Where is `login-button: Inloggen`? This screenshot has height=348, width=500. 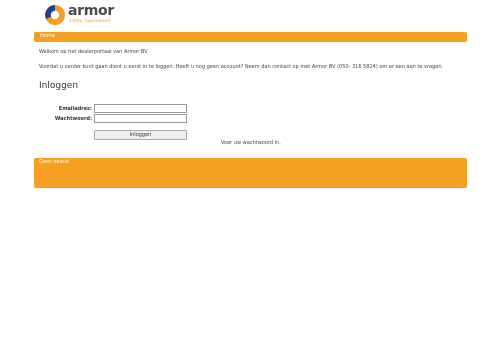
login-button: Inloggen is located at coordinates (140, 135).